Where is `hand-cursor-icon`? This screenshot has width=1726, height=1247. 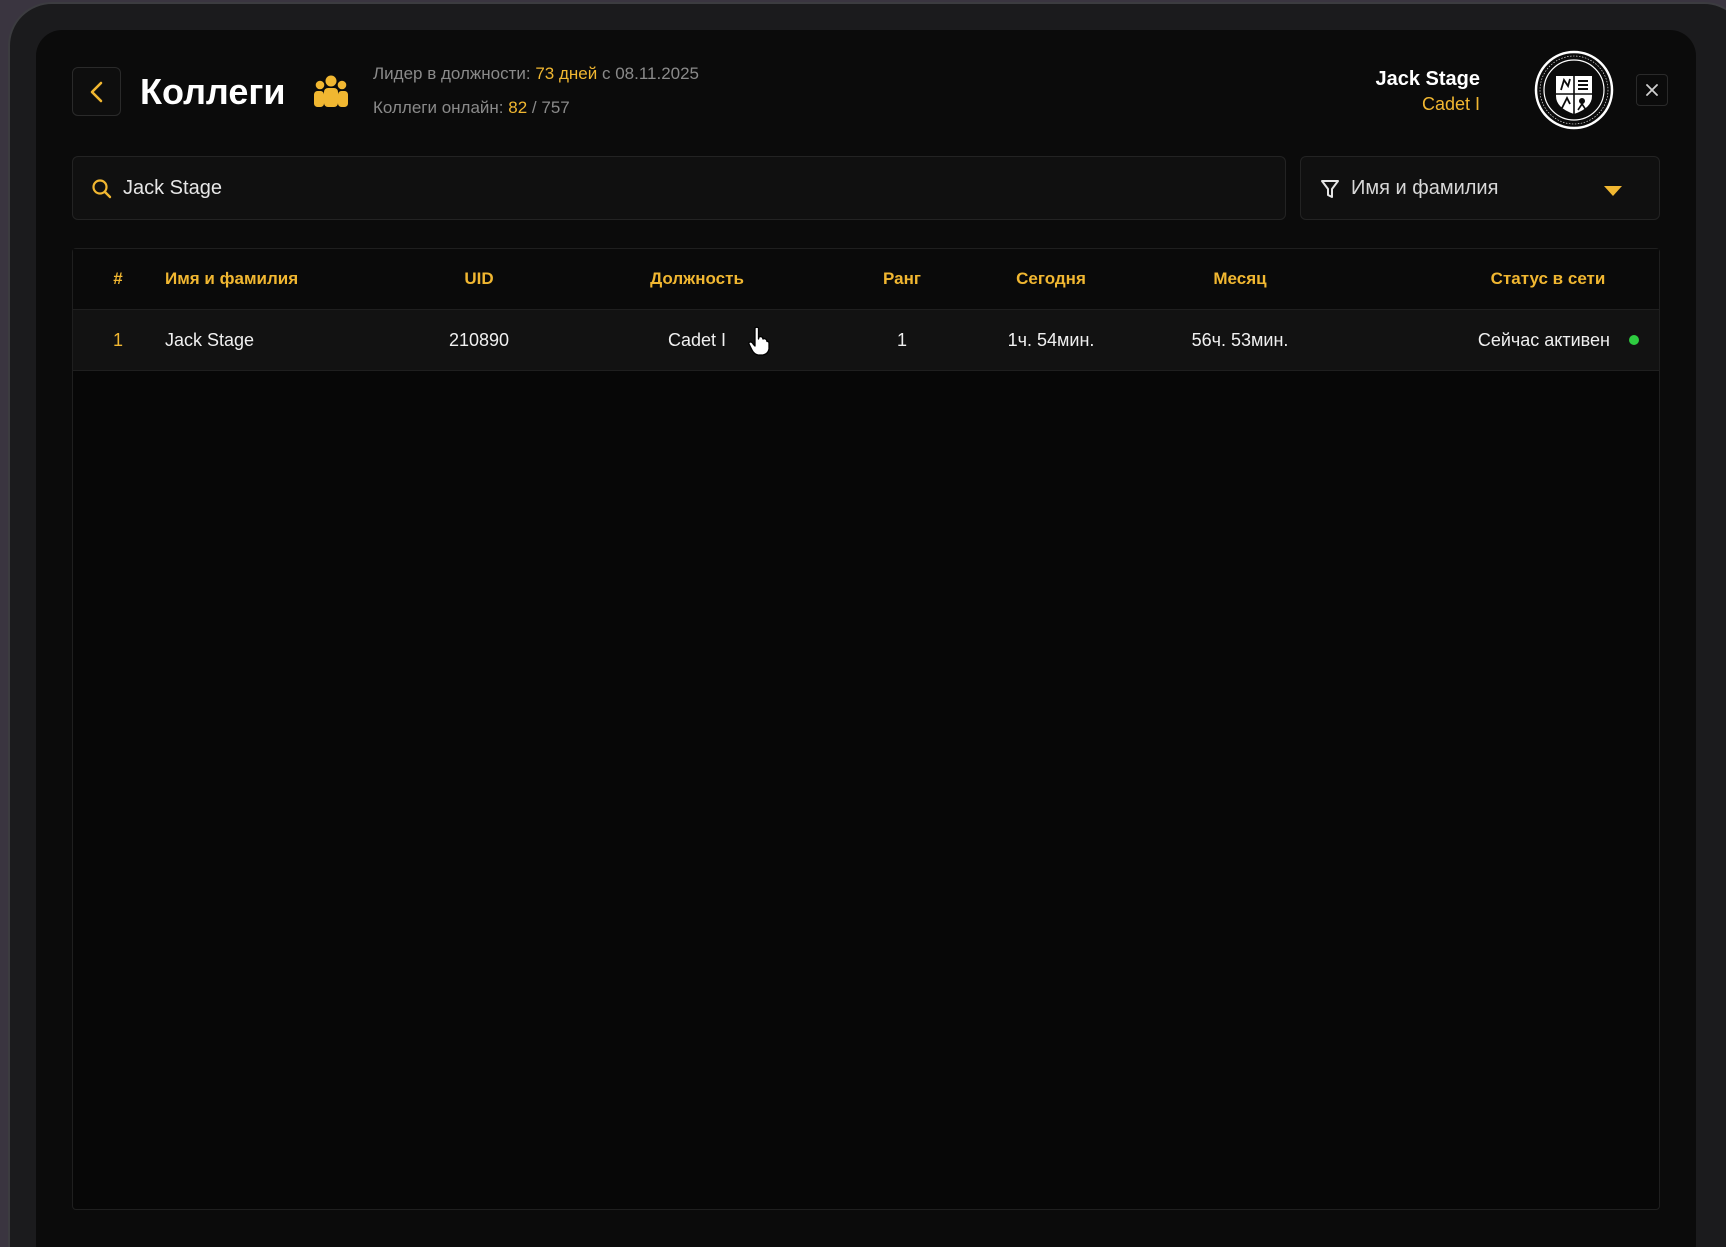 hand-cursor-icon is located at coordinates (759, 341).